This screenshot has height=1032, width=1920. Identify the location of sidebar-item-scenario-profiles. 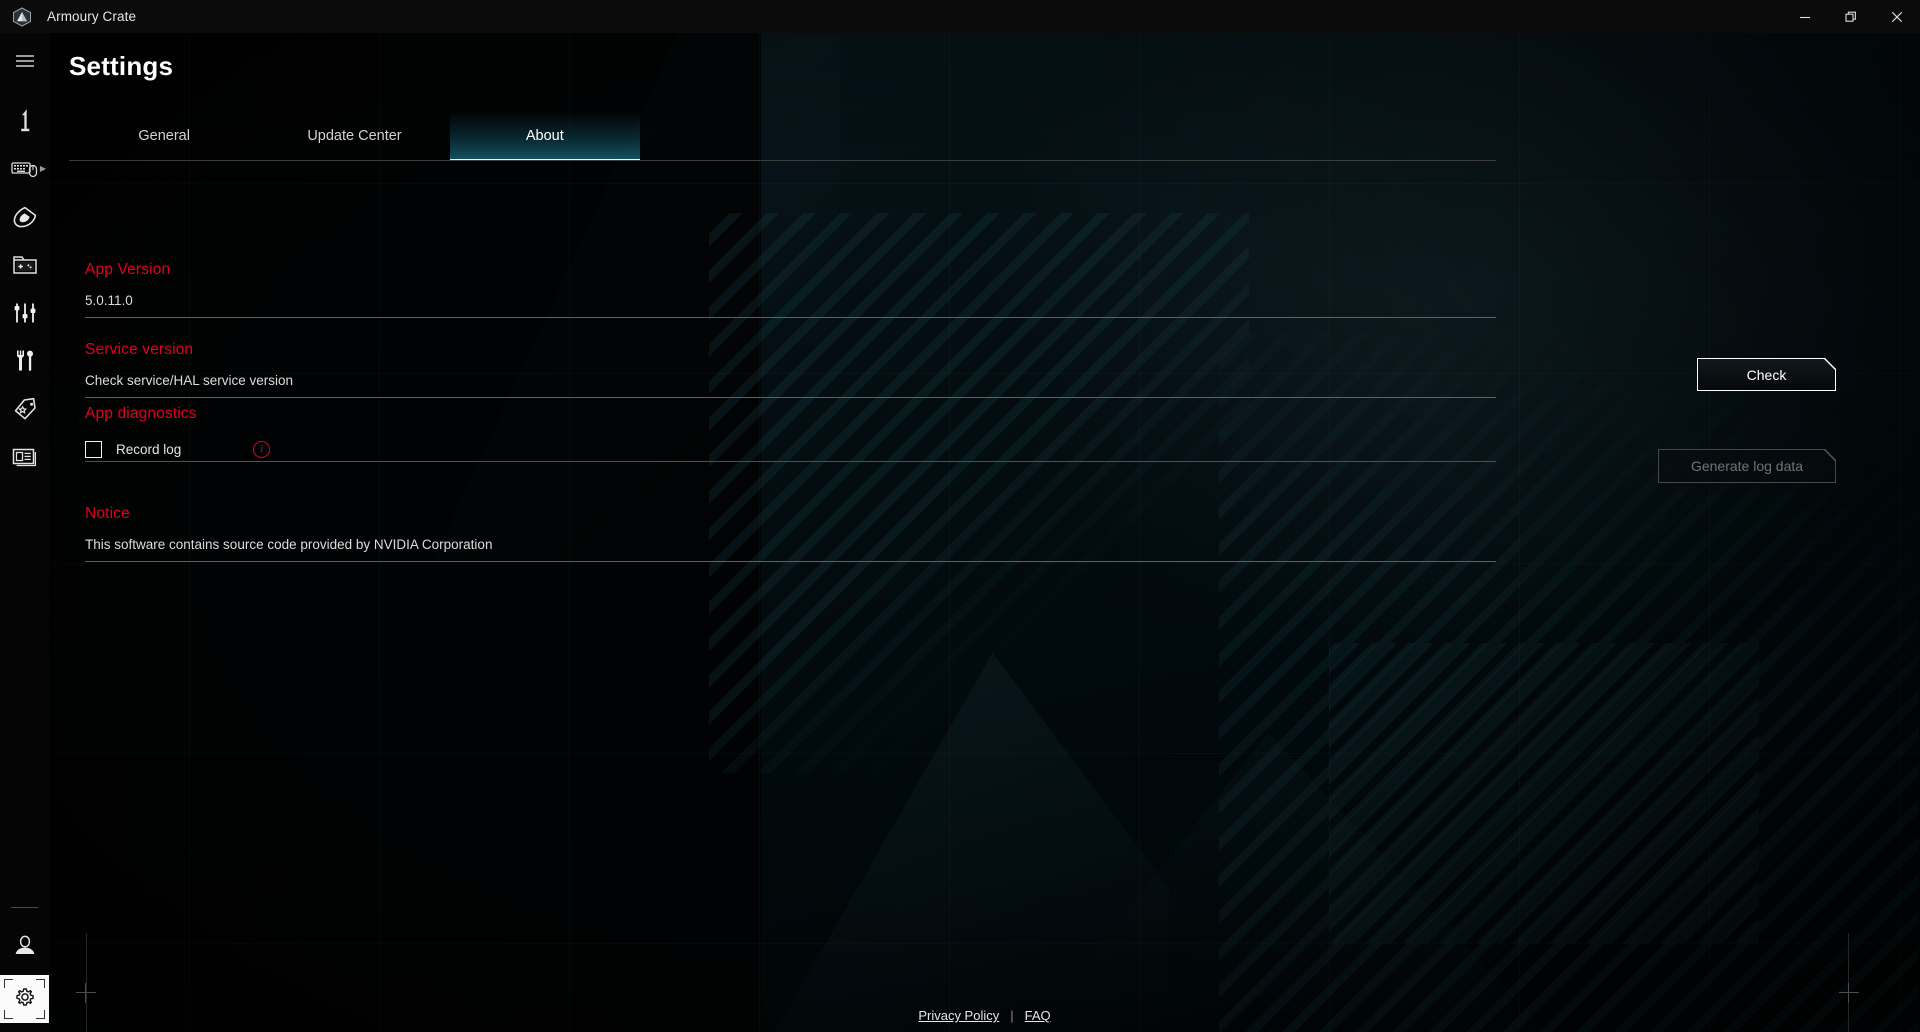
(24, 313).